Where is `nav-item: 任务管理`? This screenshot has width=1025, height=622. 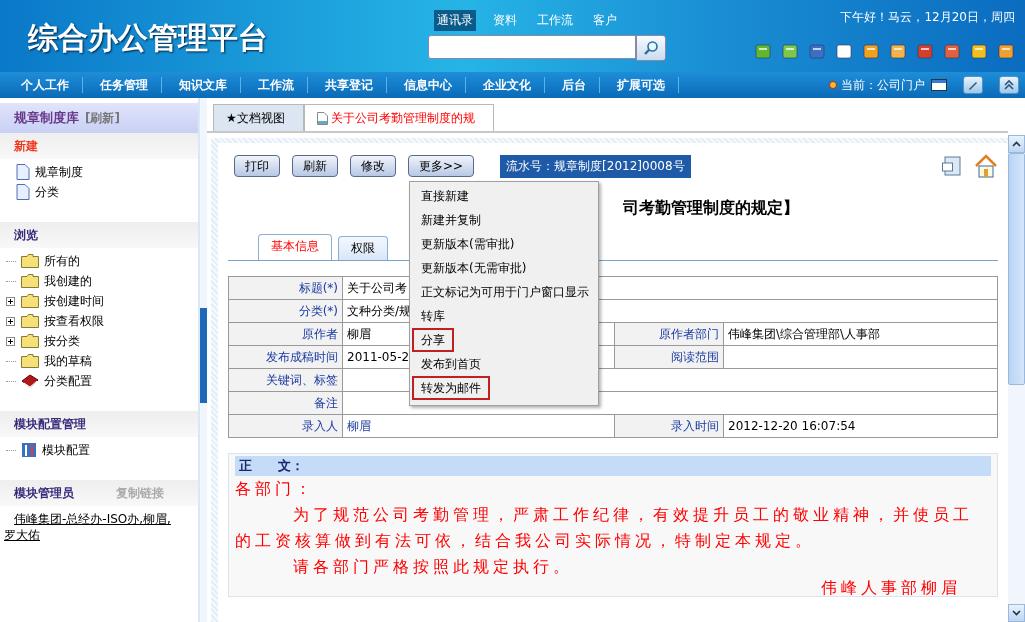 nav-item: 任务管理 is located at coordinates (124, 85).